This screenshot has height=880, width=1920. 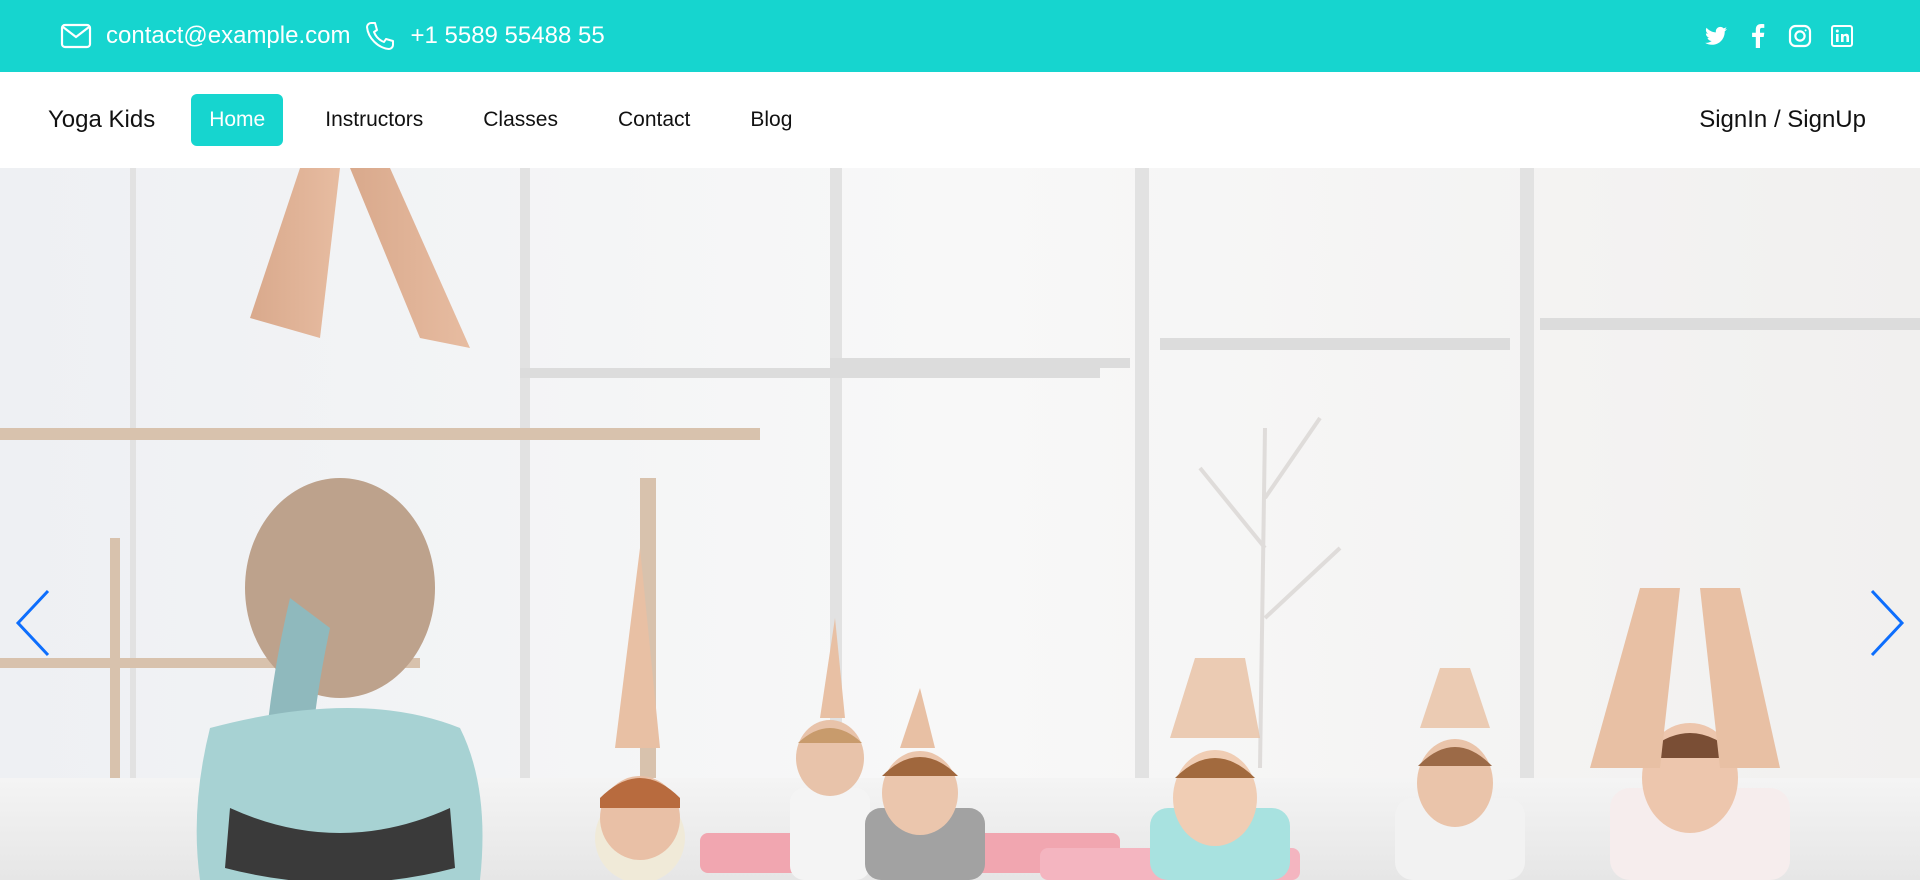 I want to click on twitter-icon, so click(x=1716, y=35).